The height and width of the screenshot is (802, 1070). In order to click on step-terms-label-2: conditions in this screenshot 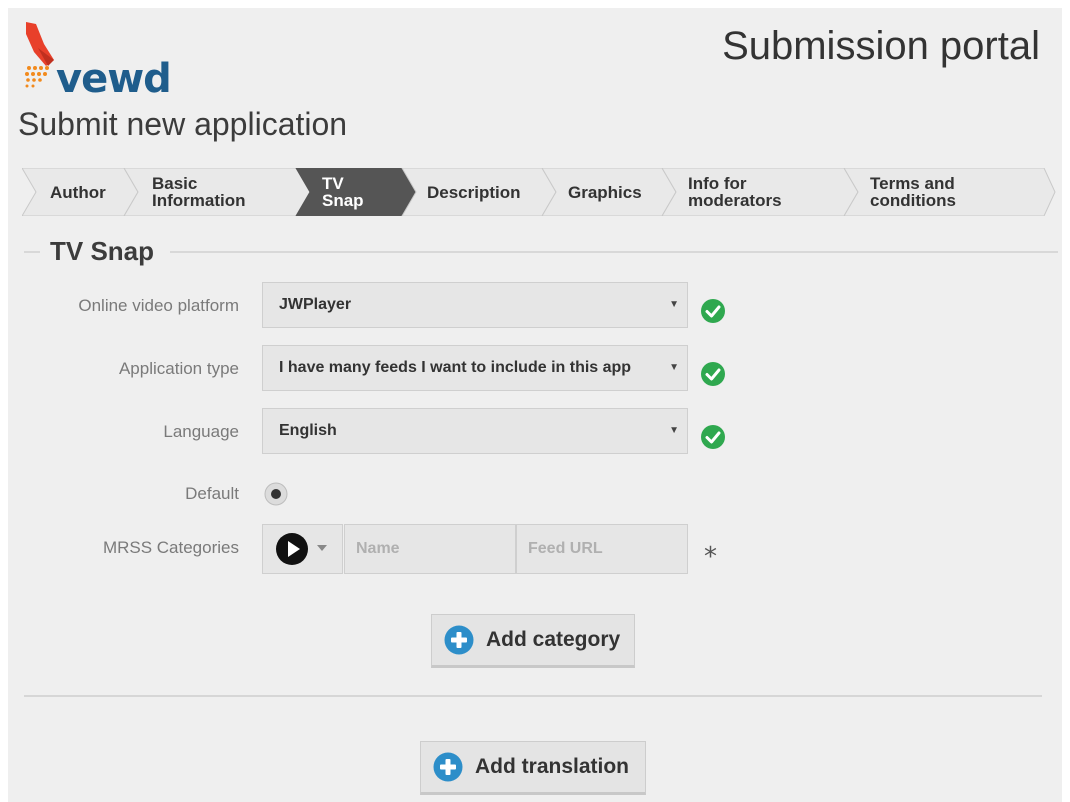, I will do `click(913, 200)`.